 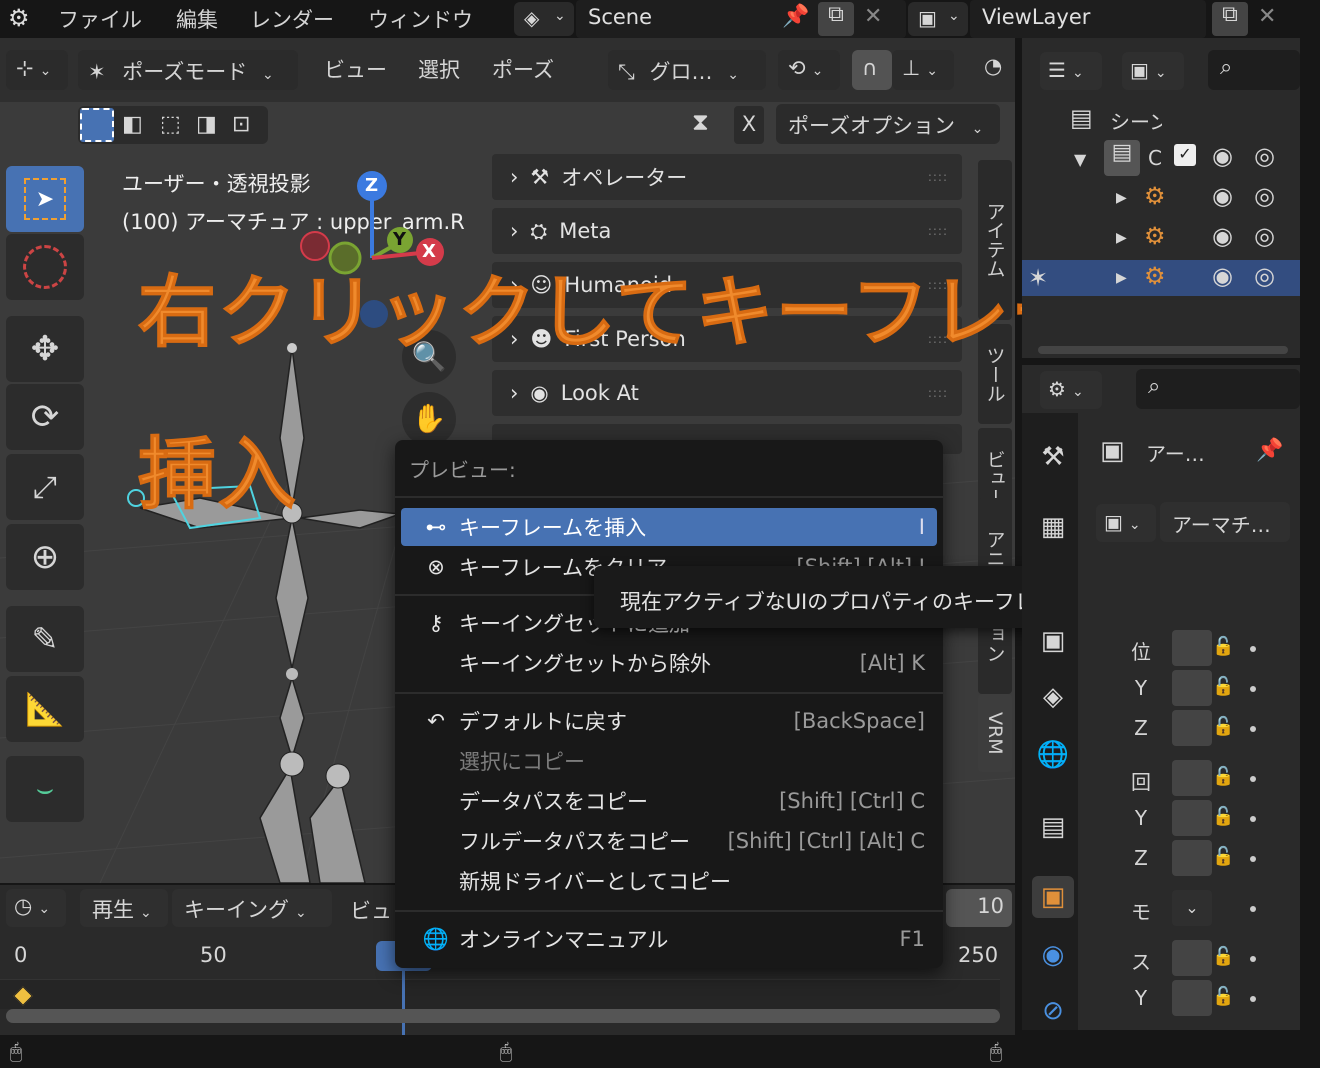 What do you see at coordinates (888, 124) in the screenshot?
I see `pose-options-dropdown: ポーズオプション ⌄` at bounding box center [888, 124].